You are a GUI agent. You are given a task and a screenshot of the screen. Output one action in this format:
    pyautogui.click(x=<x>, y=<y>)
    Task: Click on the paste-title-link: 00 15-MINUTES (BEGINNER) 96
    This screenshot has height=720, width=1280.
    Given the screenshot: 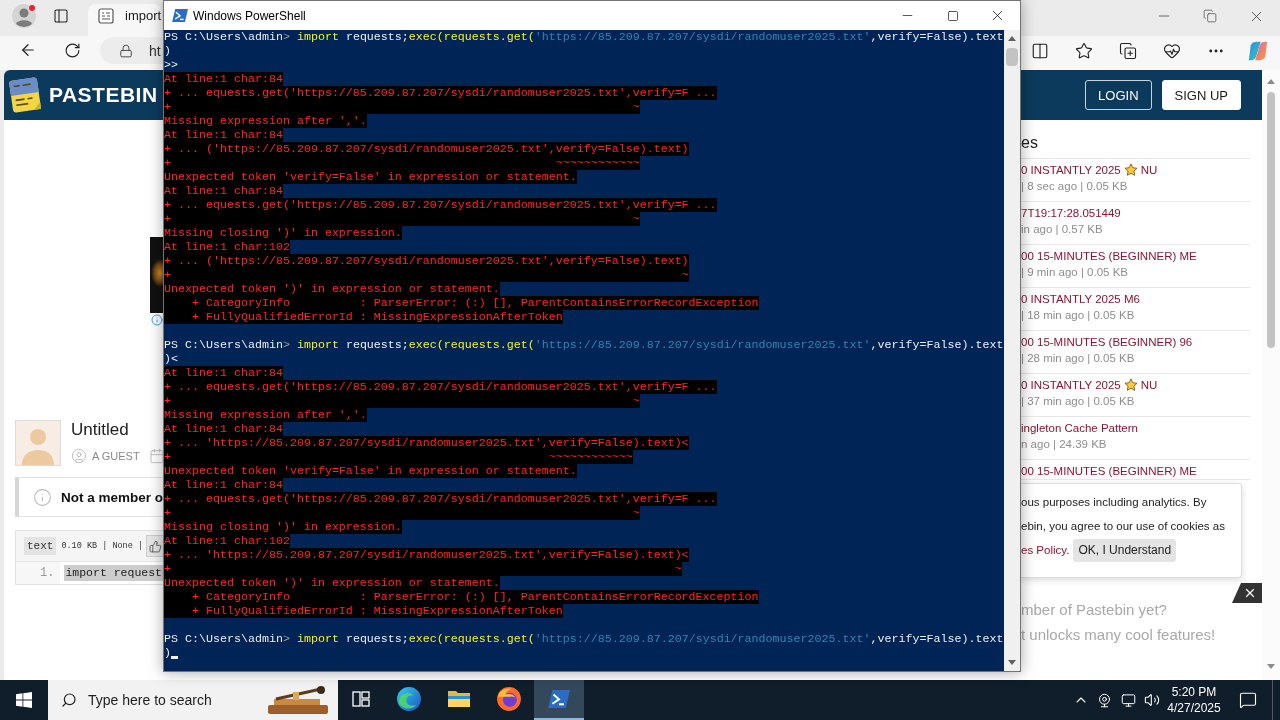 What is the action you would take?
    pyautogui.click(x=1107, y=341)
    